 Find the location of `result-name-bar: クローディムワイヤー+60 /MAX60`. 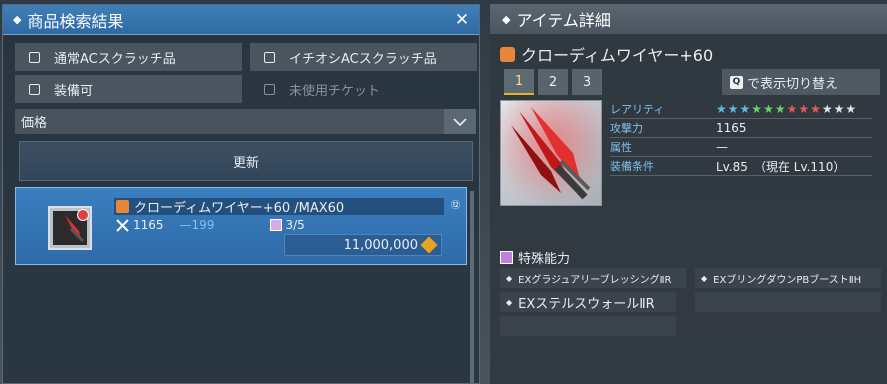

result-name-bar: クローディムワイヤー+60 /MAX60 is located at coordinates (279, 207).